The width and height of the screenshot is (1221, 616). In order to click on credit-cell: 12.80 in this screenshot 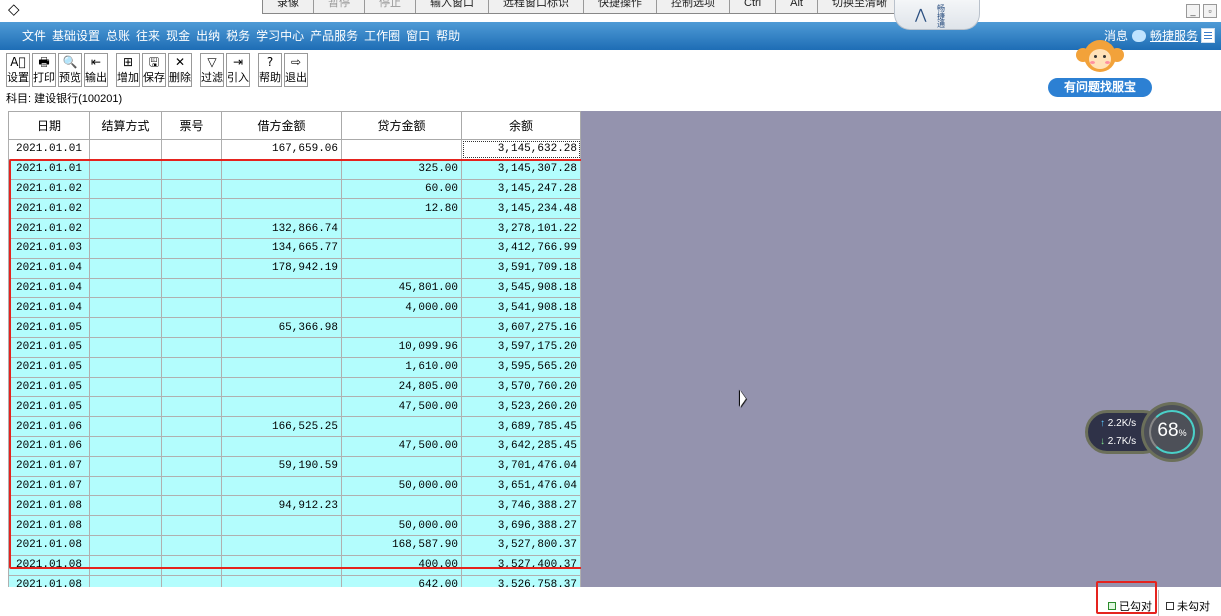, I will do `click(401, 209)`.